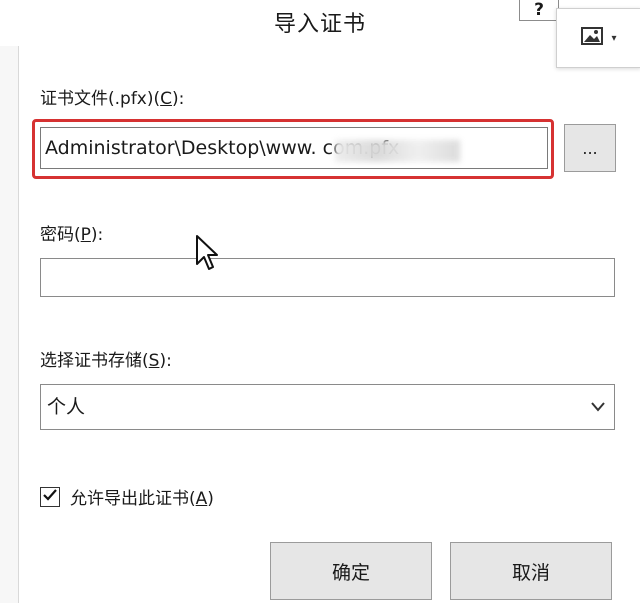  I want to click on certificate-store-label: 选择证书存储(S):, so click(106, 361).